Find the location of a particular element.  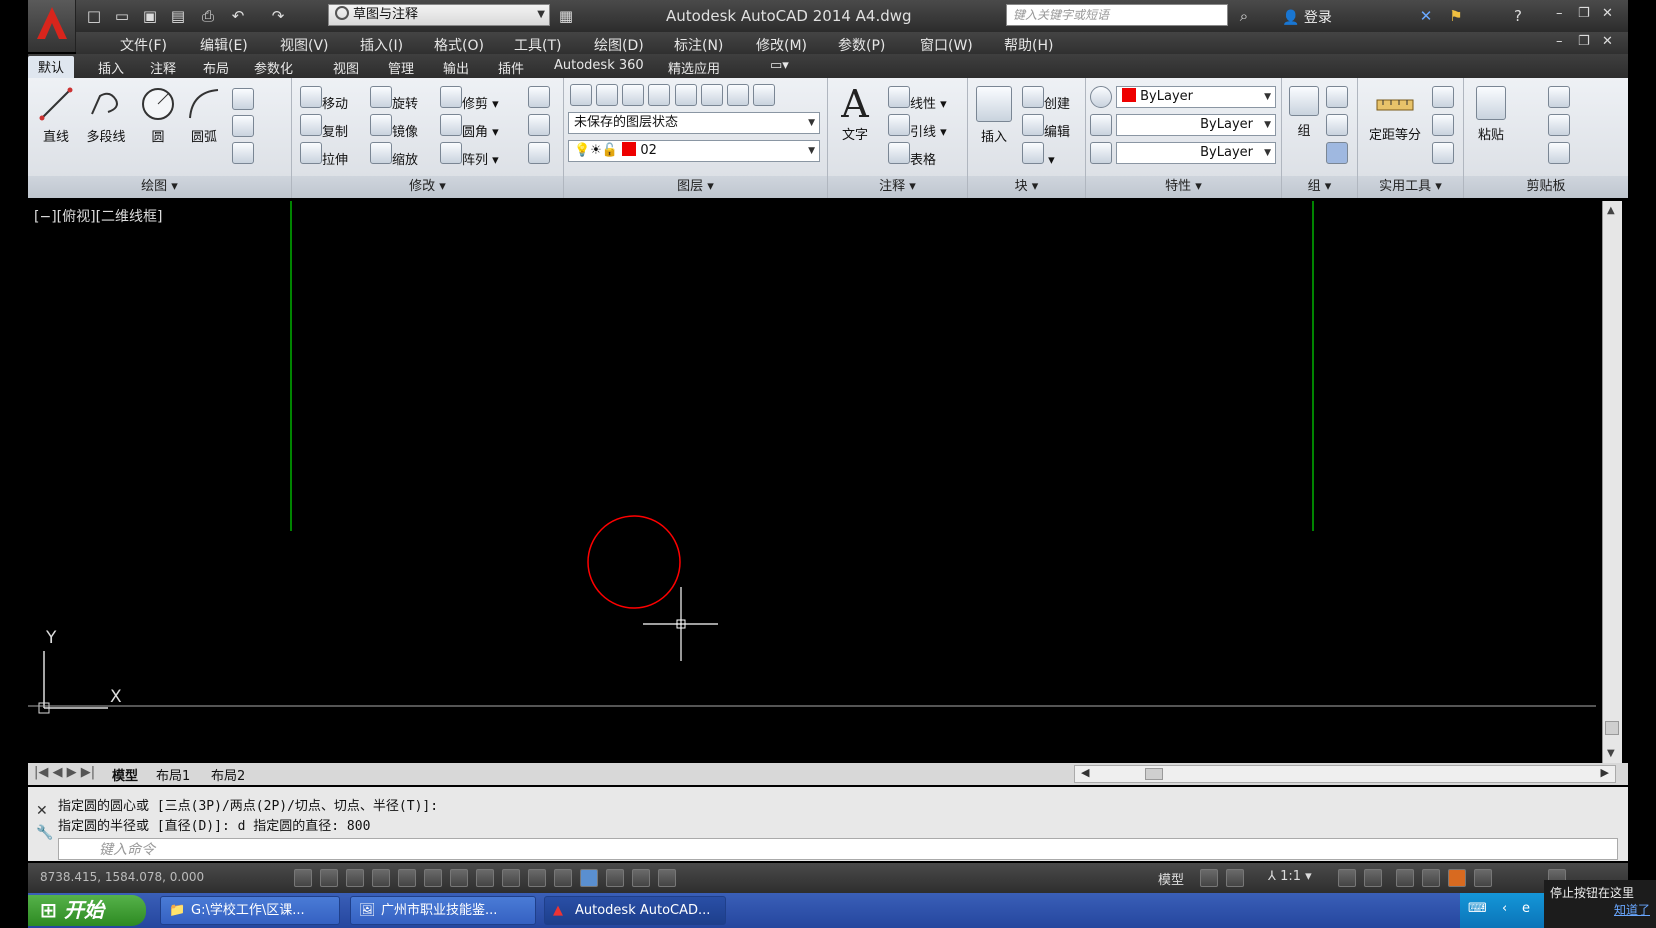

menu-view: 视图(V) is located at coordinates (304, 45).